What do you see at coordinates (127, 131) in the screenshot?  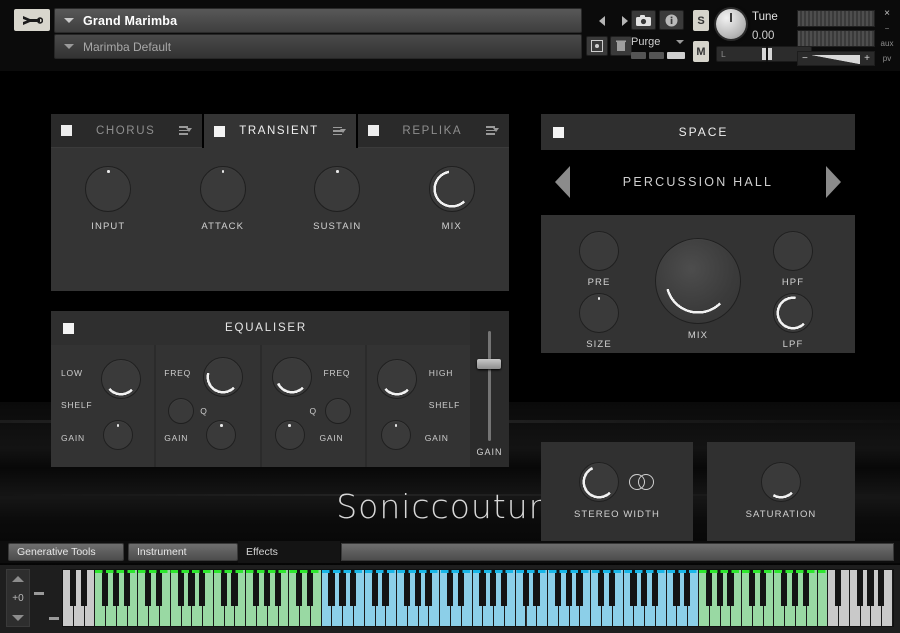 I see `tab-chorus: CHORUS` at bounding box center [127, 131].